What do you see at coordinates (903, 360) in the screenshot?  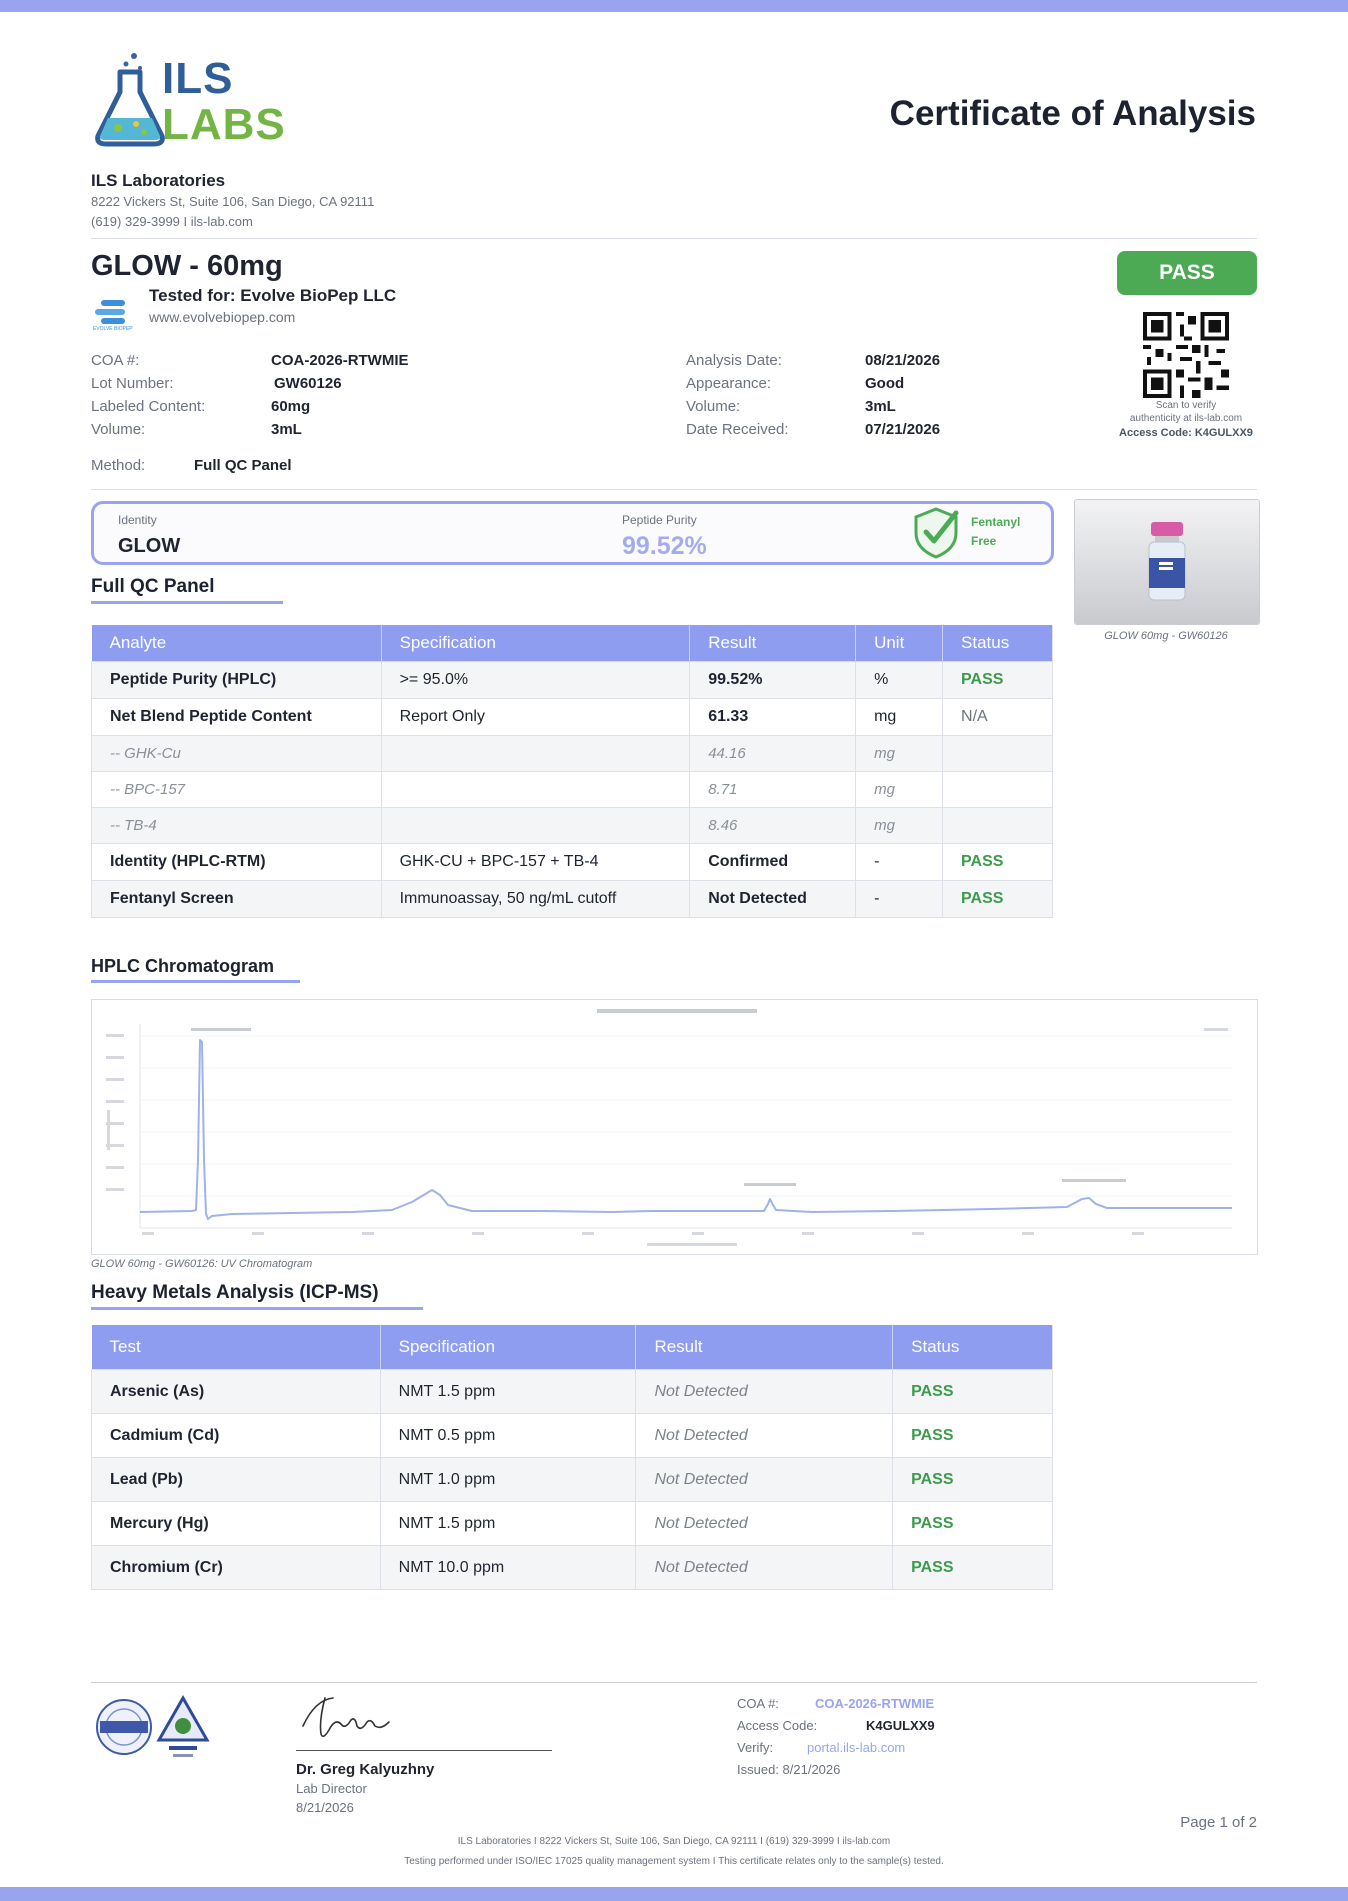 I see `detail-value: 08/21/2026` at bounding box center [903, 360].